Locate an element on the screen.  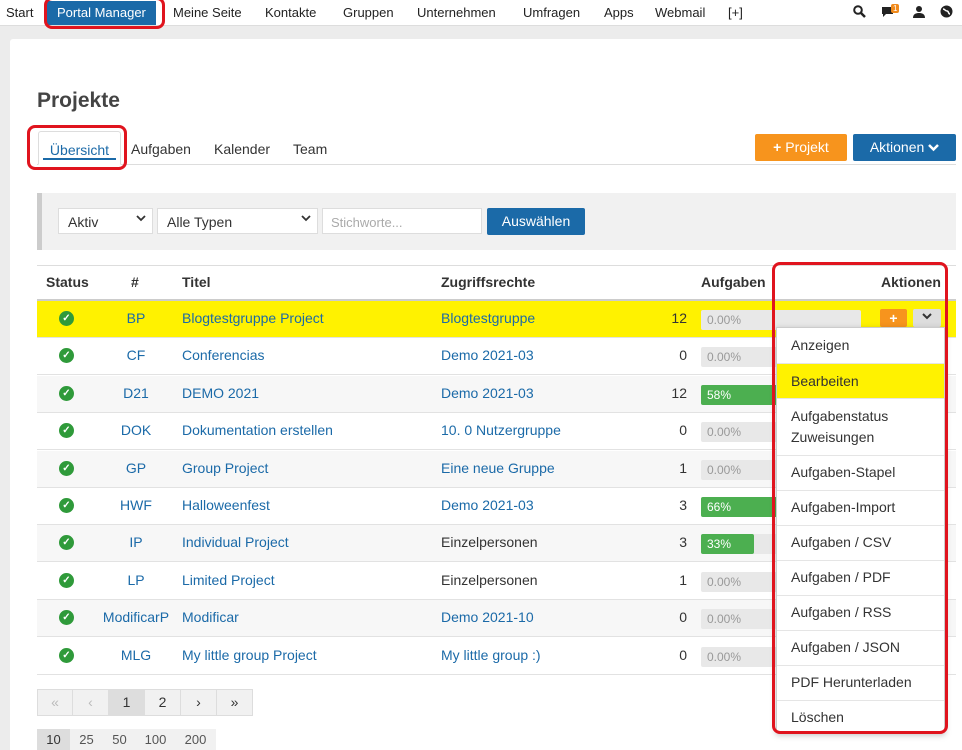
project-code-link: MLG is located at coordinates (136, 655).